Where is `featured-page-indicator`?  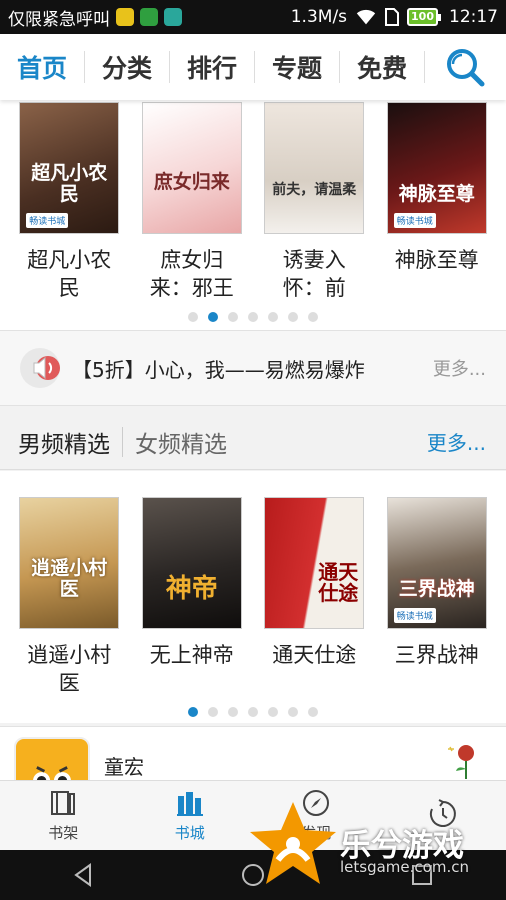 featured-page-indicator is located at coordinates (253, 317).